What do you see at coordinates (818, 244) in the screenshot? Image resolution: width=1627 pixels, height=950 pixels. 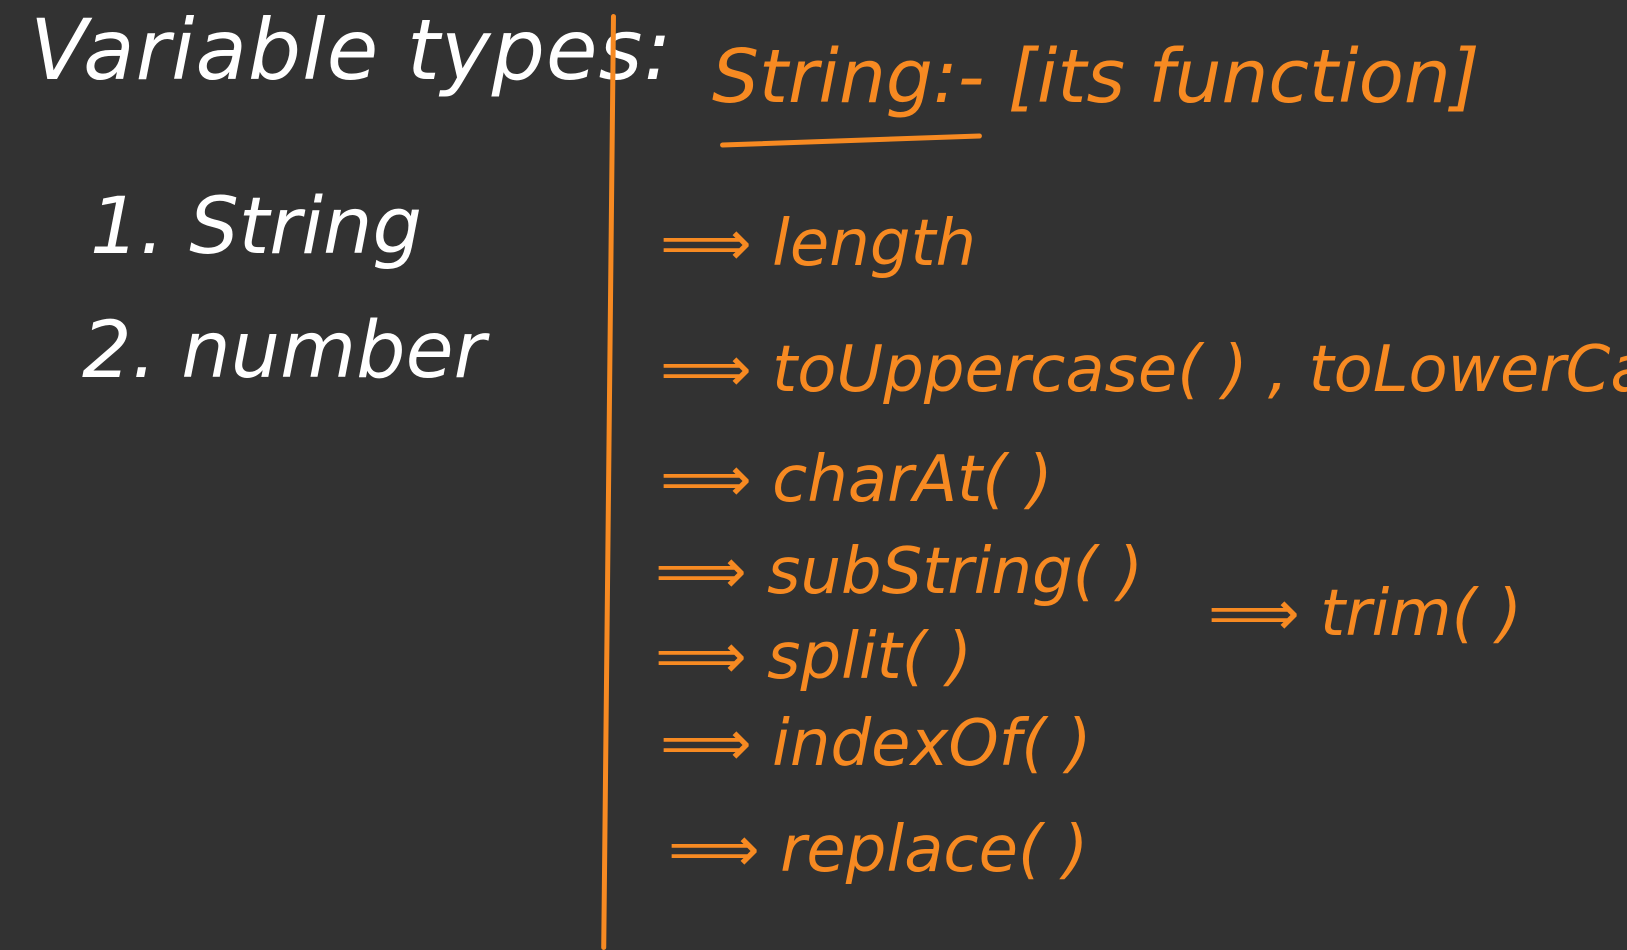 I see `method-item: ⟹ length` at bounding box center [818, 244].